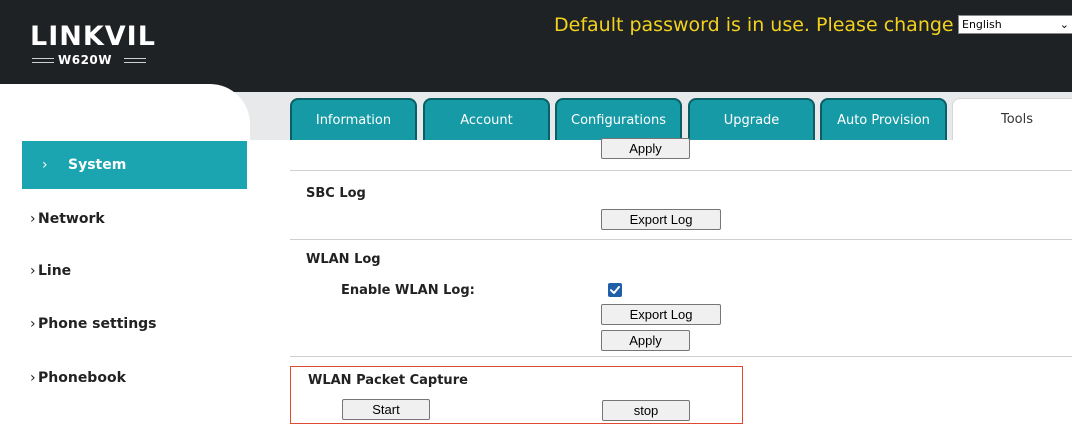 The width and height of the screenshot is (1072, 425). What do you see at coordinates (645, 340) in the screenshot?
I see `wlan-apply-button: Apply` at bounding box center [645, 340].